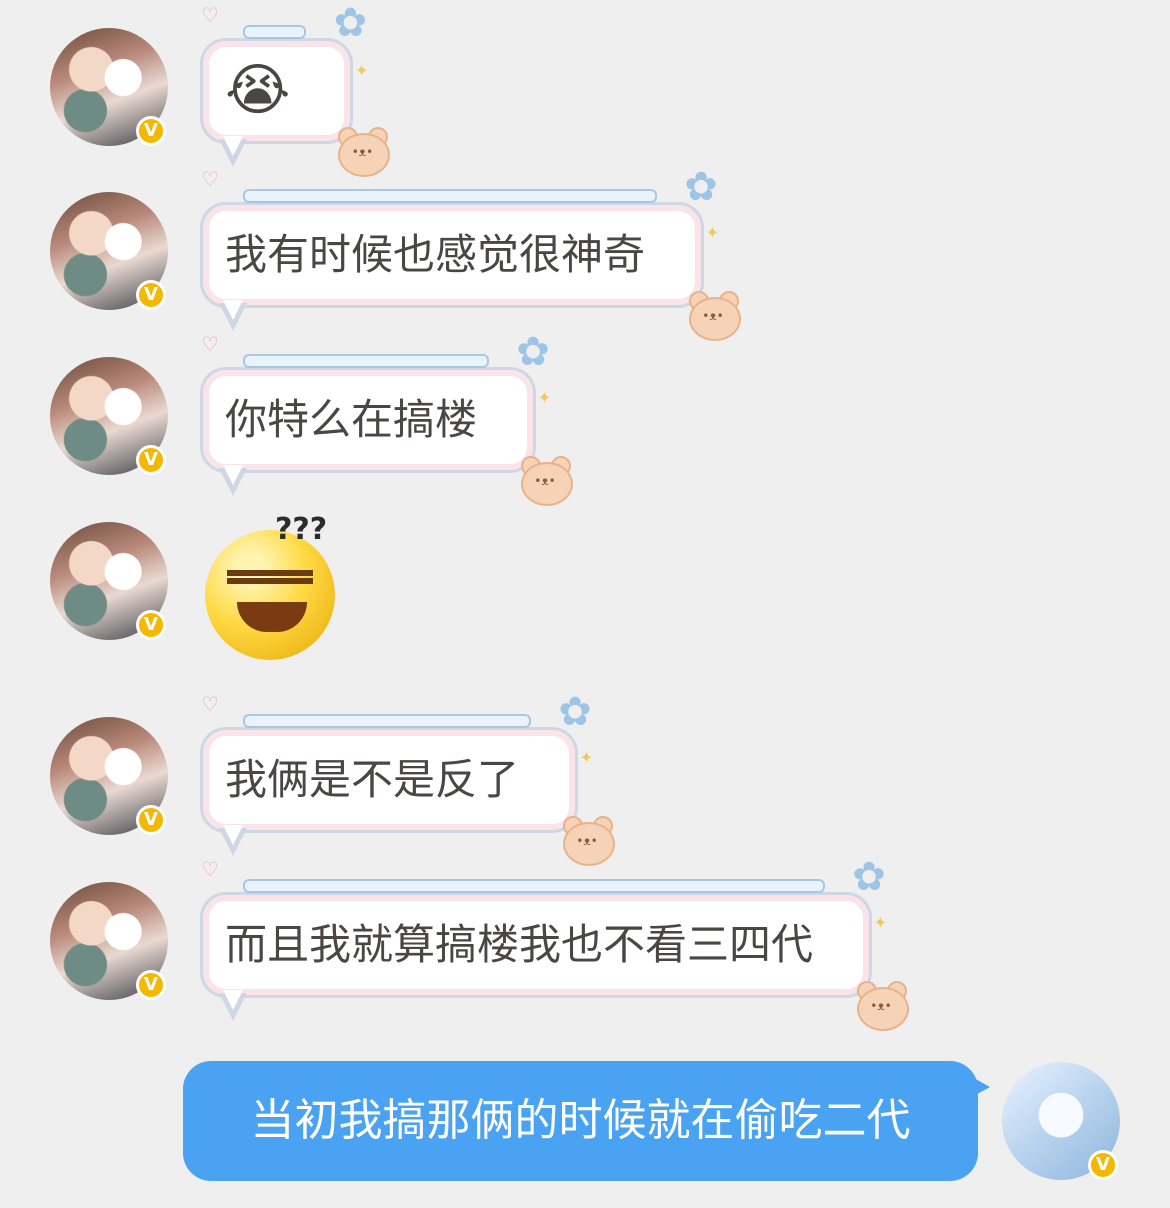 The height and width of the screenshot is (1208, 1170). What do you see at coordinates (270, 577) in the screenshot?
I see `sticker-eyes` at bounding box center [270, 577].